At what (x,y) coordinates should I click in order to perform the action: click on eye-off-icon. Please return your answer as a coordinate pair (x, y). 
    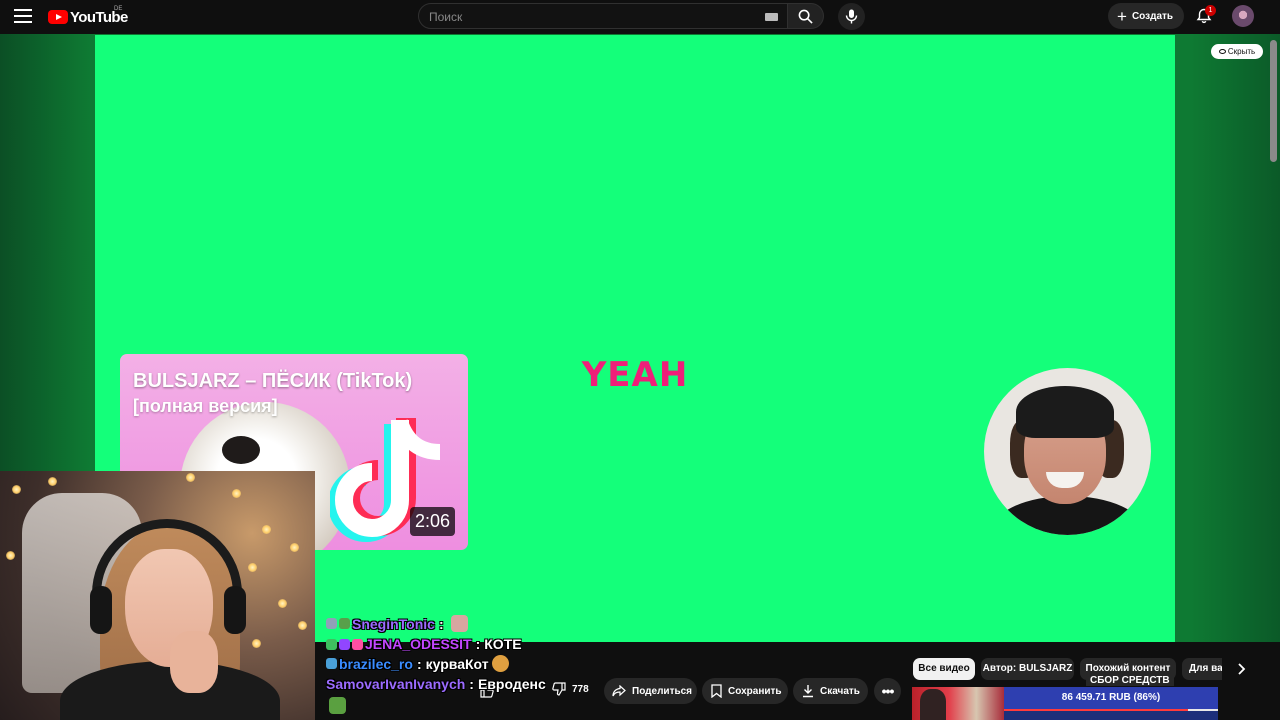
    Looking at the image, I should click on (1222, 51).